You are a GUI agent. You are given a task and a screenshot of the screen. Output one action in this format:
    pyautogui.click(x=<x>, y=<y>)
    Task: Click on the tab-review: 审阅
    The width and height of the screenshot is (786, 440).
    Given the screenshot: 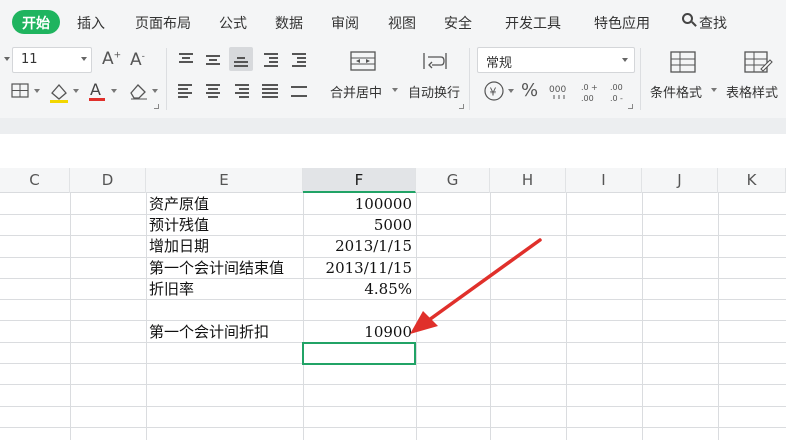 What is the action you would take?
    pyautogui.click(x=345, y=23)
    